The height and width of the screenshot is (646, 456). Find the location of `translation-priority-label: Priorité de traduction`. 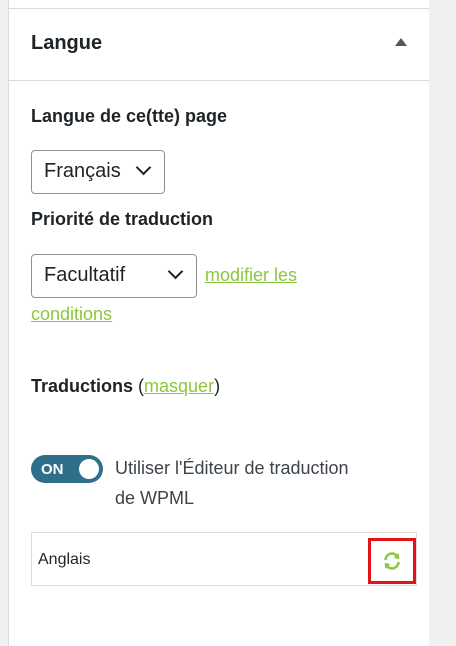

translation-priority-label: Priorité de traduction is located at coordinates (122, 219).